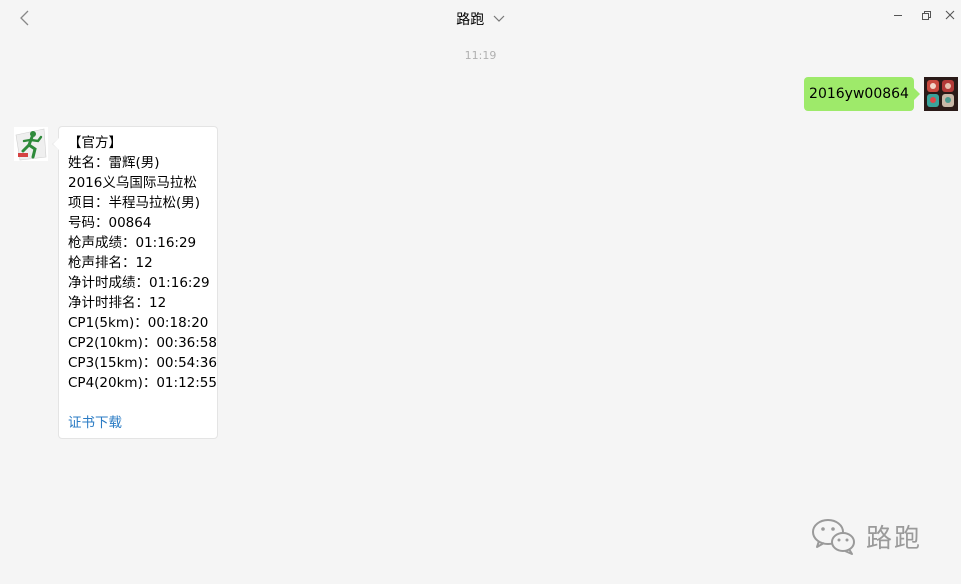 The image size is (961, 584). Describe the element at coordinates (894, 538) in the screenshot. I see `watermark-text: 路跑` at that location.